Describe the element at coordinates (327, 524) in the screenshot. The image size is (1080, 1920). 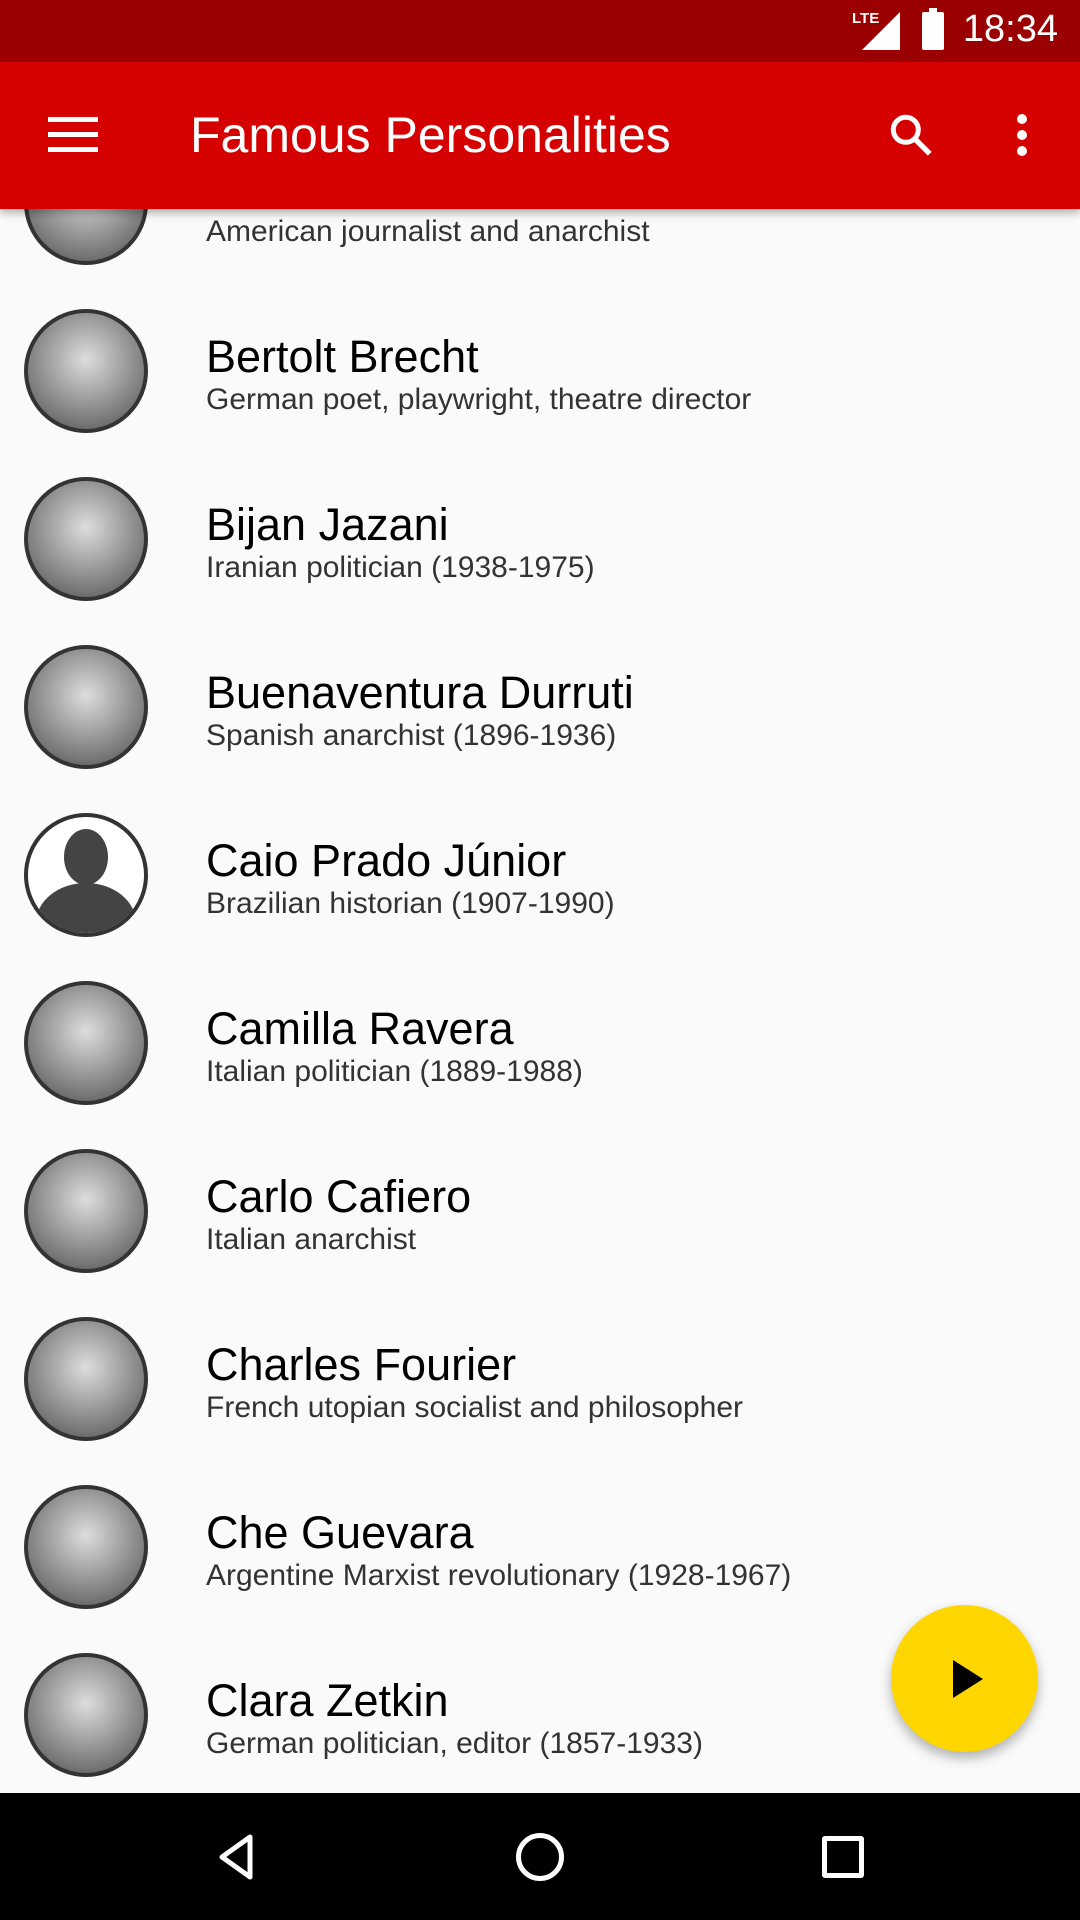
I see `person-name: Bijan Jazani` at that location.